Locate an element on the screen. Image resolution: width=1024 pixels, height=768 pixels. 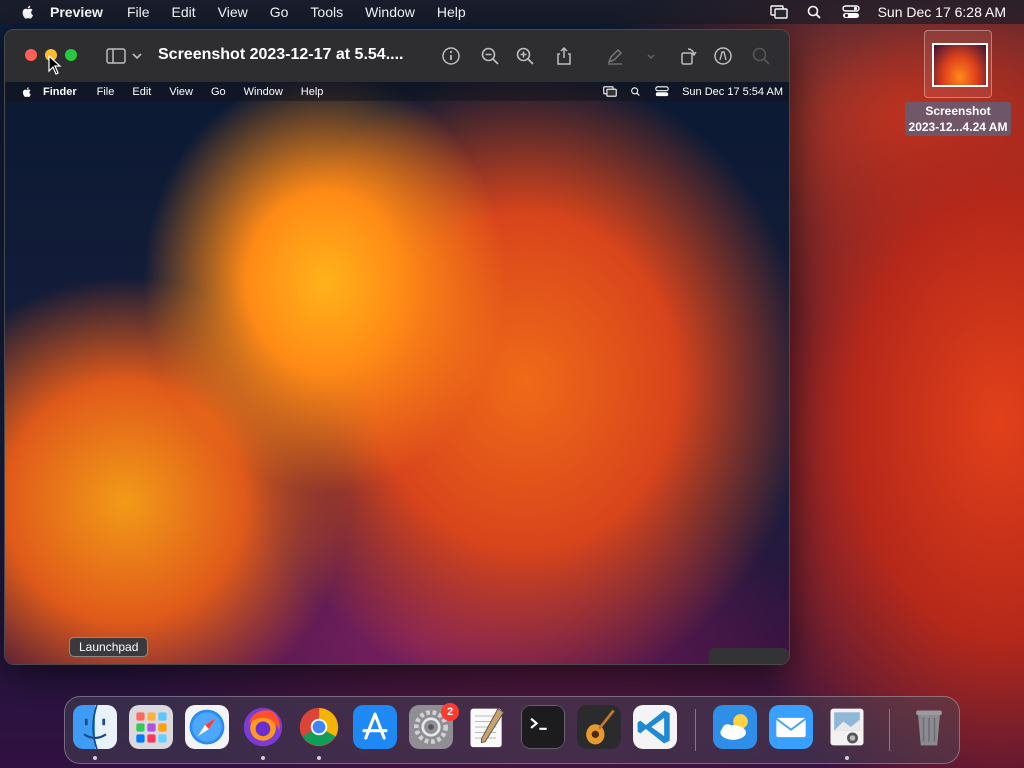
garageband-icon is located at coordinates (599, 727).